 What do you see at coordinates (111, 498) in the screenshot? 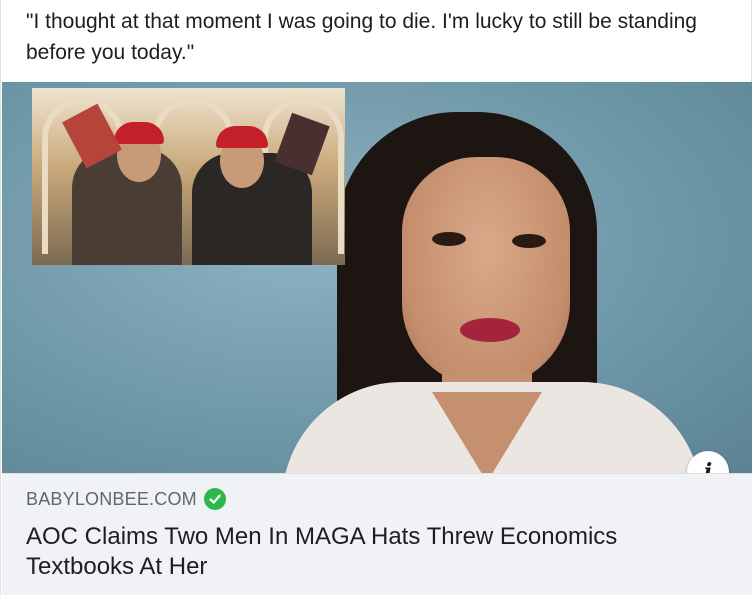
I see `link-domain: BABYLONBEE.COM` at bounding box center [111, 498].